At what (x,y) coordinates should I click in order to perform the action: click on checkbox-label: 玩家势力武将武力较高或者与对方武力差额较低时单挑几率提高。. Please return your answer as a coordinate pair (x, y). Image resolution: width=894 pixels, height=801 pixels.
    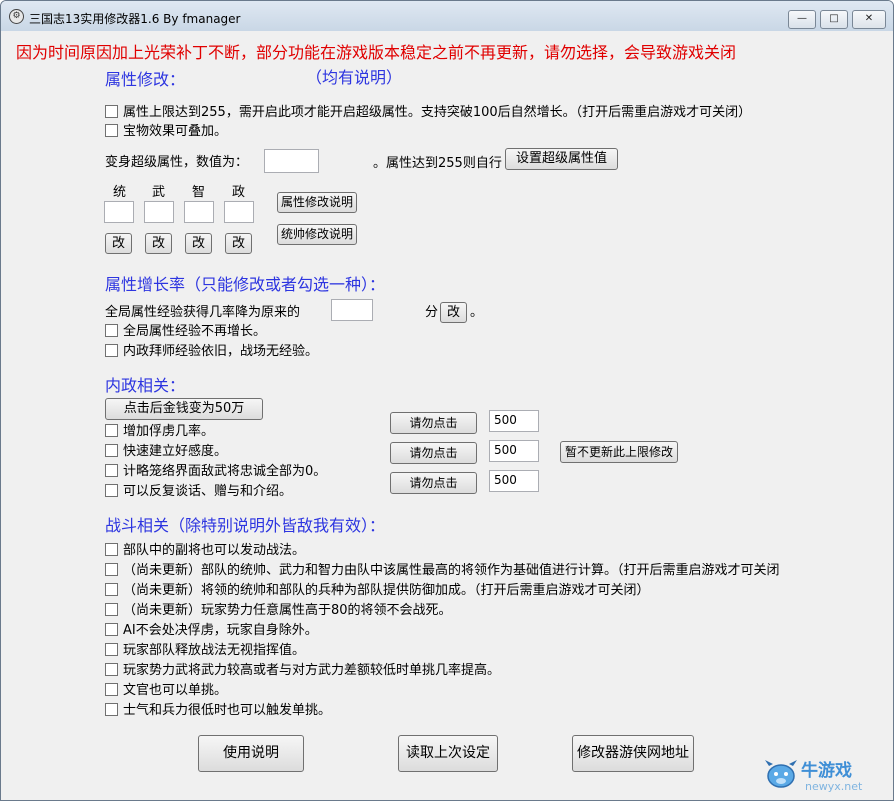
    Looking at the image, I should click on (312, 670).